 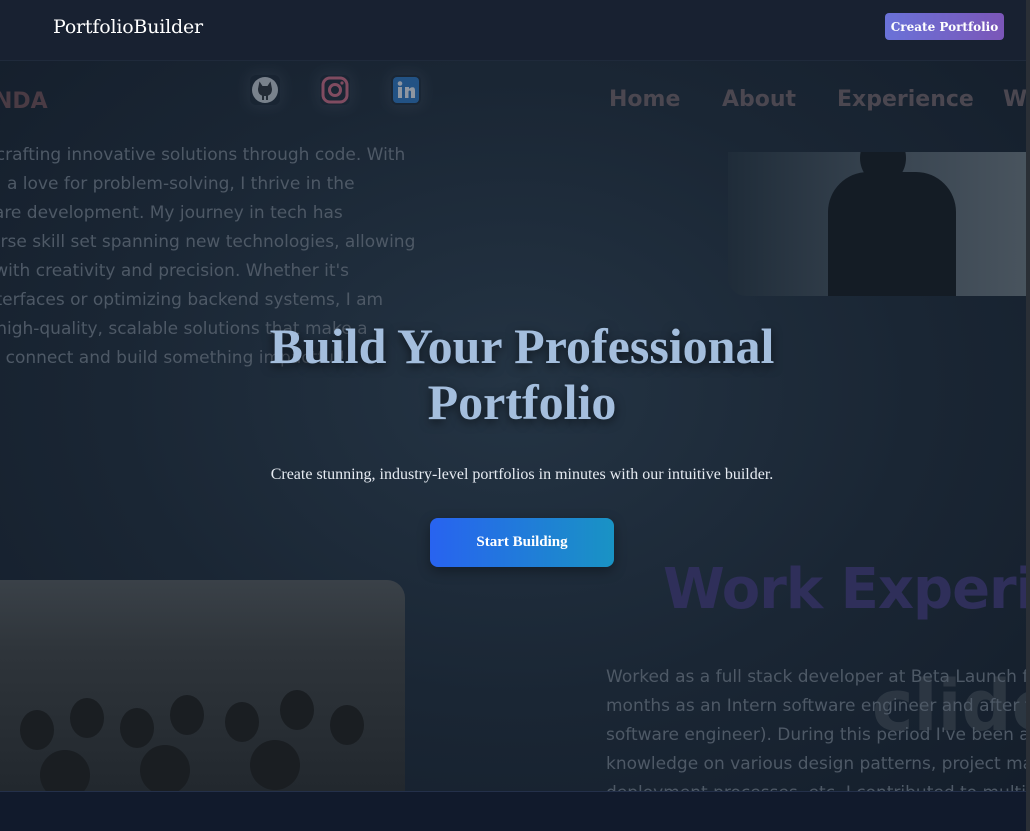 I want to click on brand-logo: PortfolioBuilder, so click(x=128, y=27).